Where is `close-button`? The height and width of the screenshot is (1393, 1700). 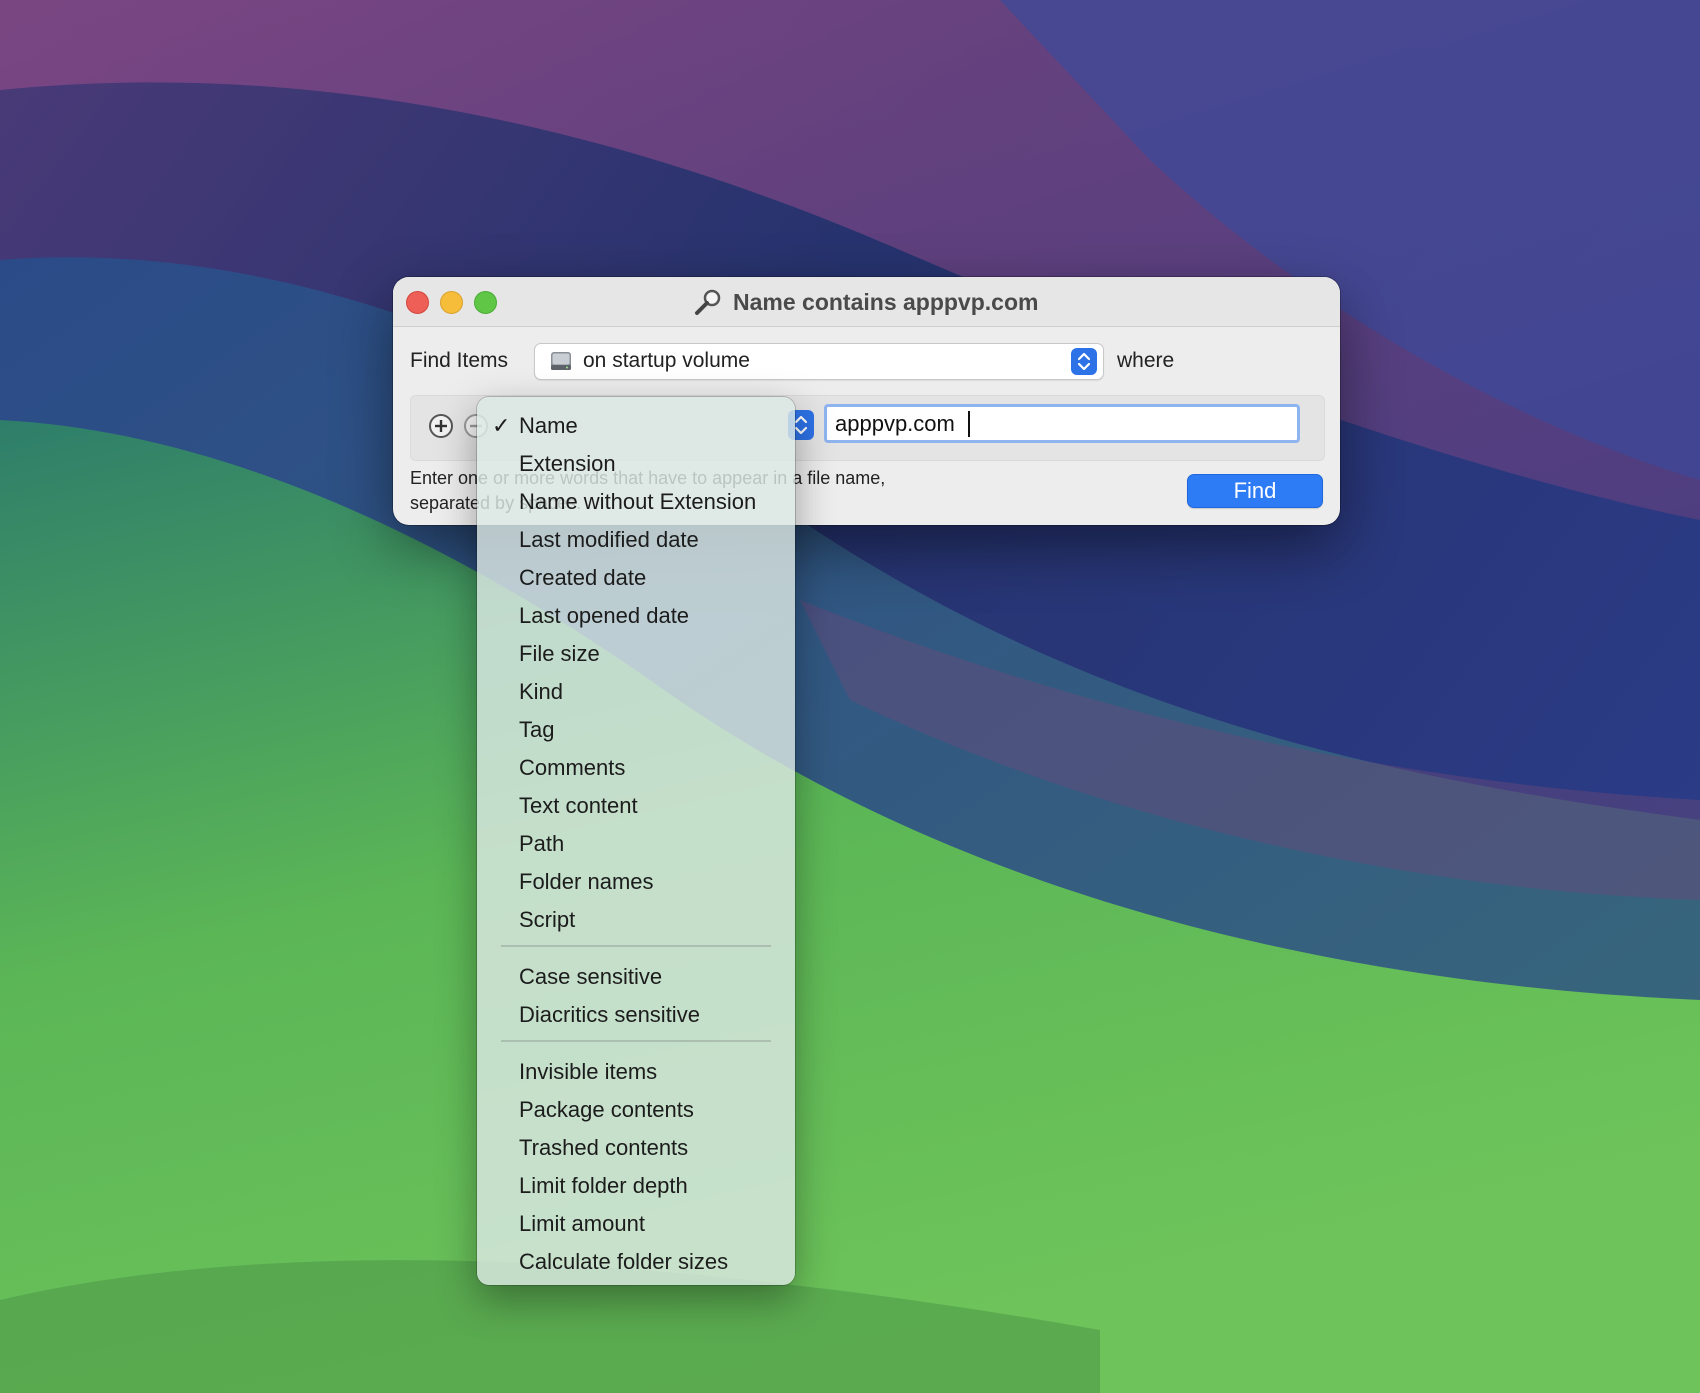 close-button is located at coordinates (417, 302).